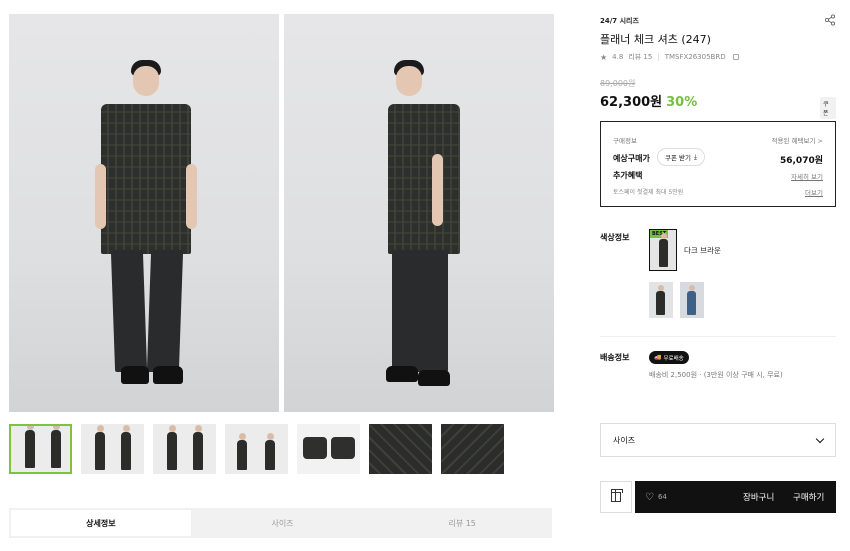 Image resolution: width=850 pixels, height=551 pixels. I want to click on shipping-info-label: 배송정보, so click(615, 357).